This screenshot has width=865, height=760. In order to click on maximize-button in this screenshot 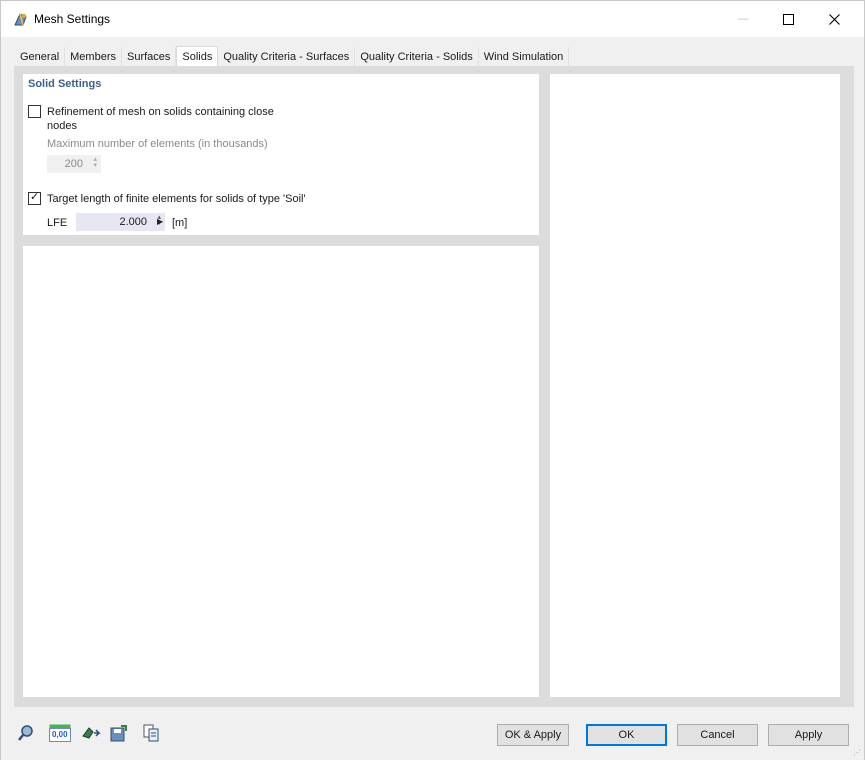, I will do `click(788, 19)`.